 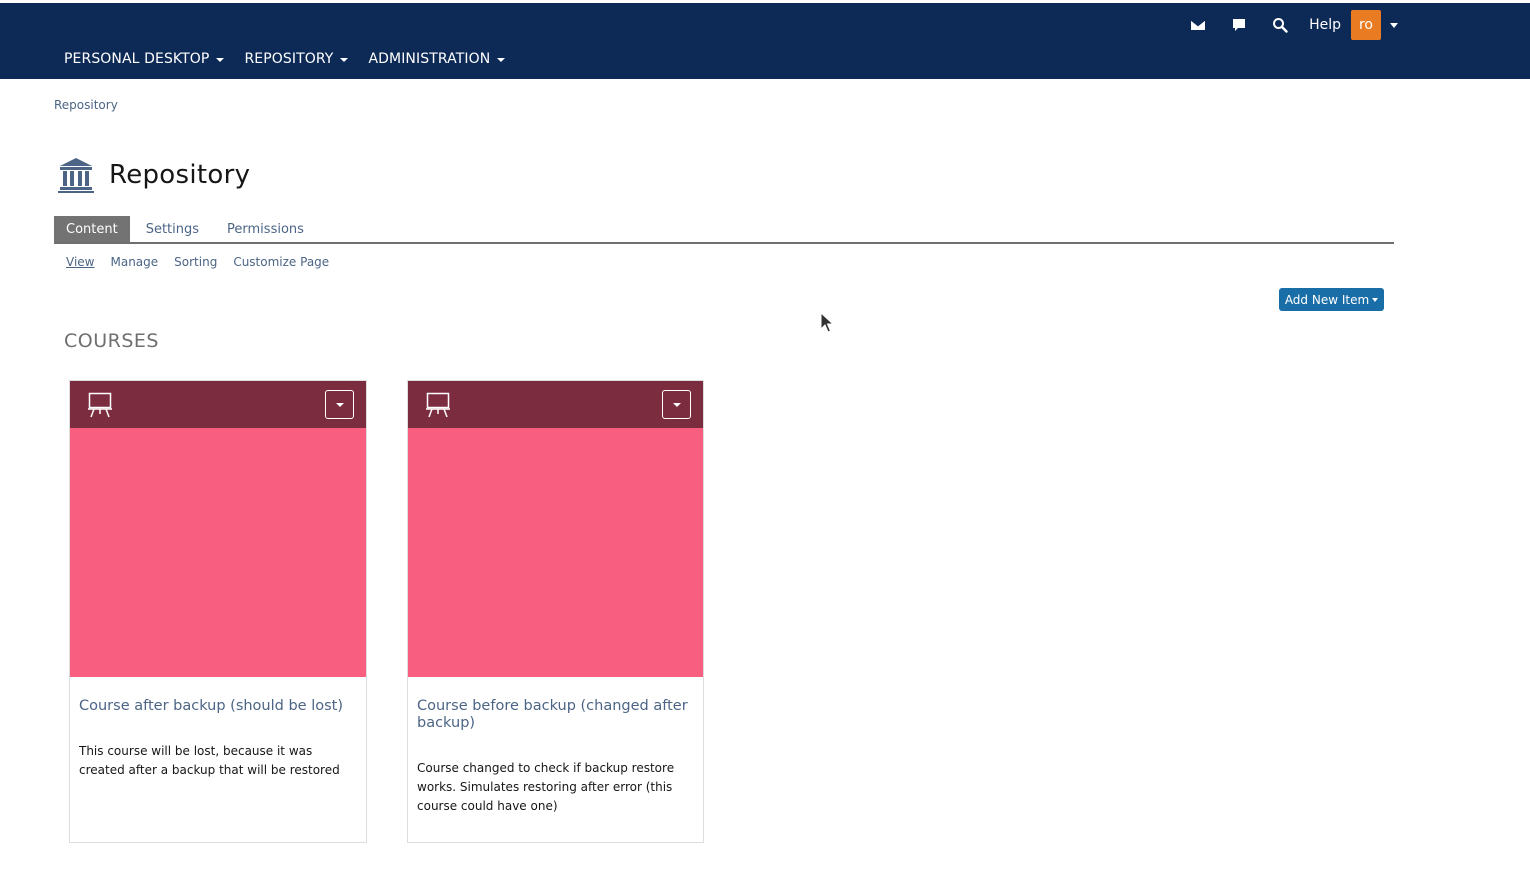 What do you see at coordinates (137, 59) in the screenshot?
I see `nav-label: PERSONAL DESKTOP` at bounding box center [137, 59].